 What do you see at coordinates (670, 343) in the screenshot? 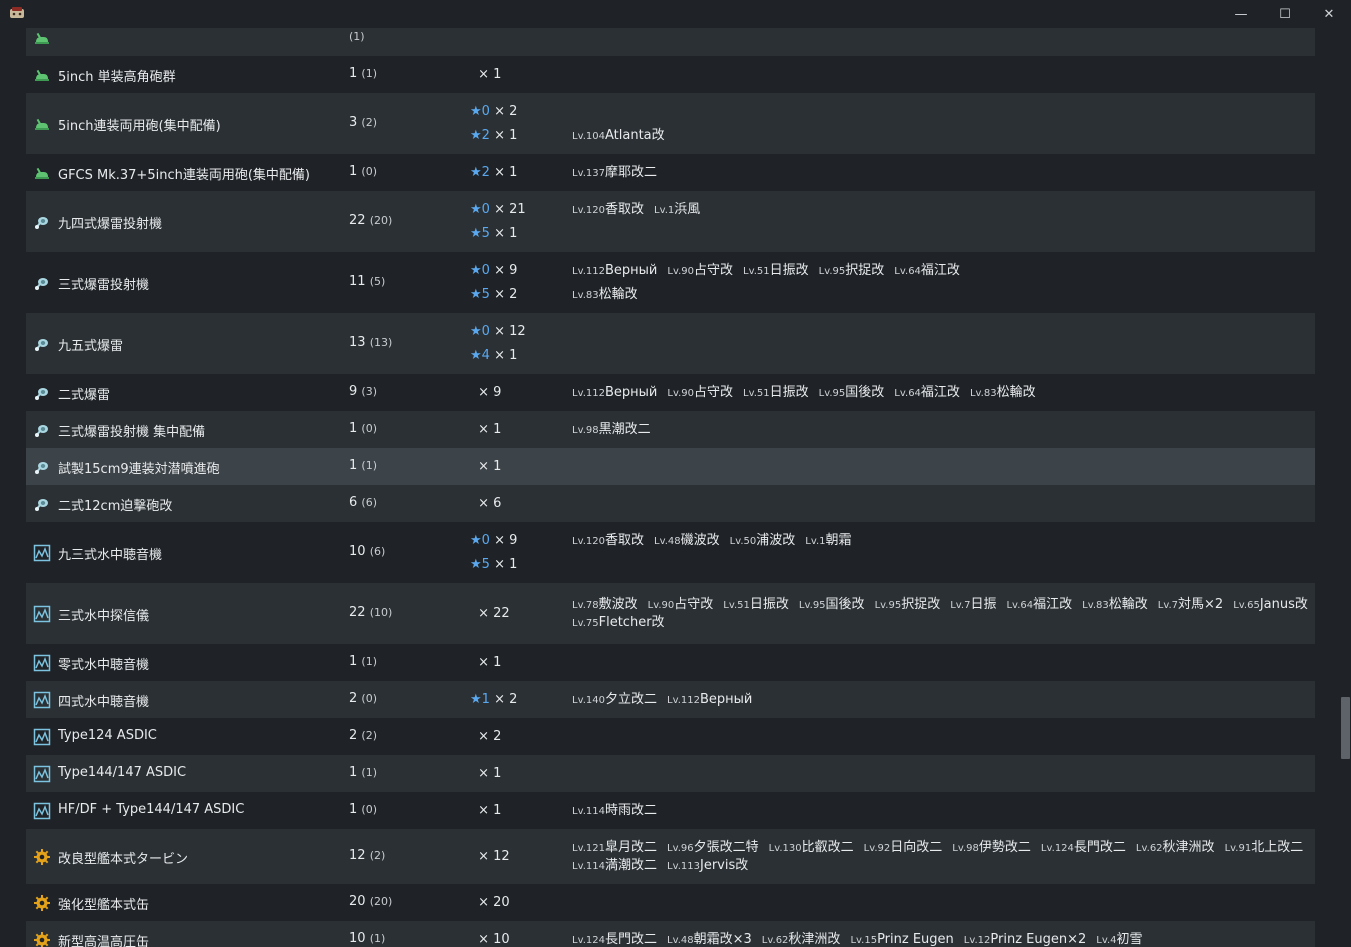
I see `equipment-row: 九五式爆雷 13 (13) ★0 × 12 ★4 × 1` at bounding box center [670, 343].